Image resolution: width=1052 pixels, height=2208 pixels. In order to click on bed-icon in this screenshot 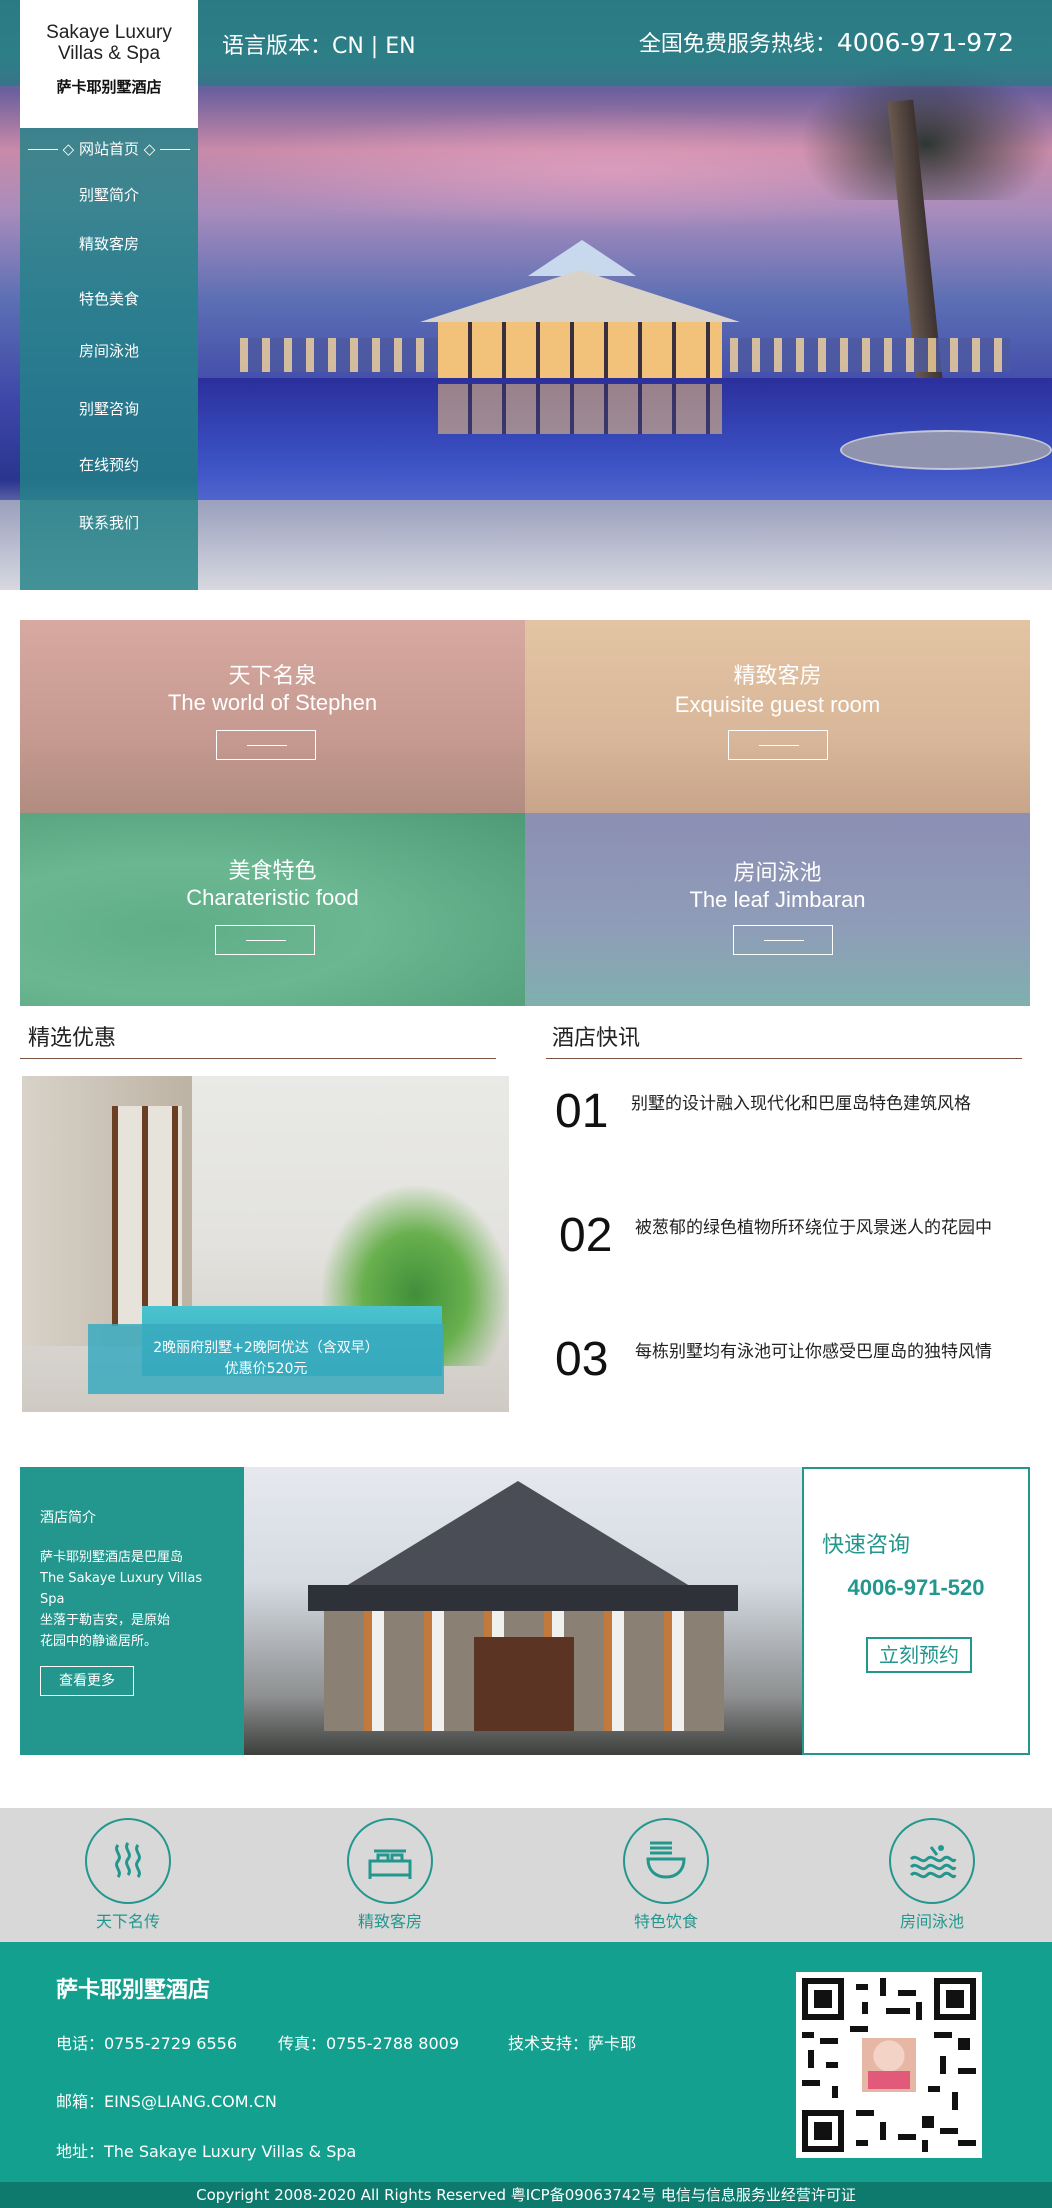, I will do `click(390, 1861)`.